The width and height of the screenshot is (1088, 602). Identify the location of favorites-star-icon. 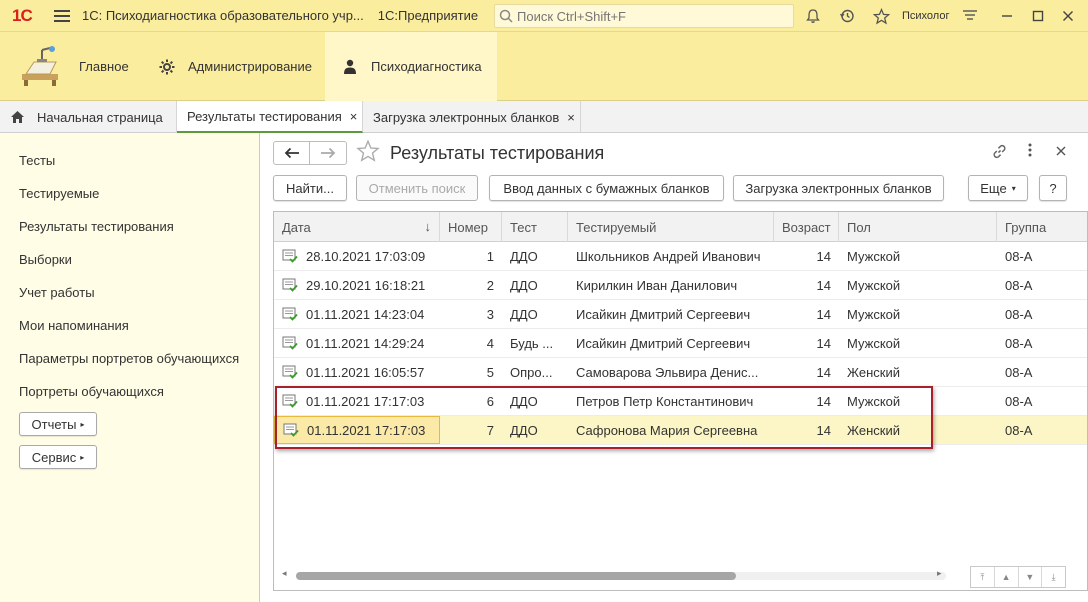
(881, 16).